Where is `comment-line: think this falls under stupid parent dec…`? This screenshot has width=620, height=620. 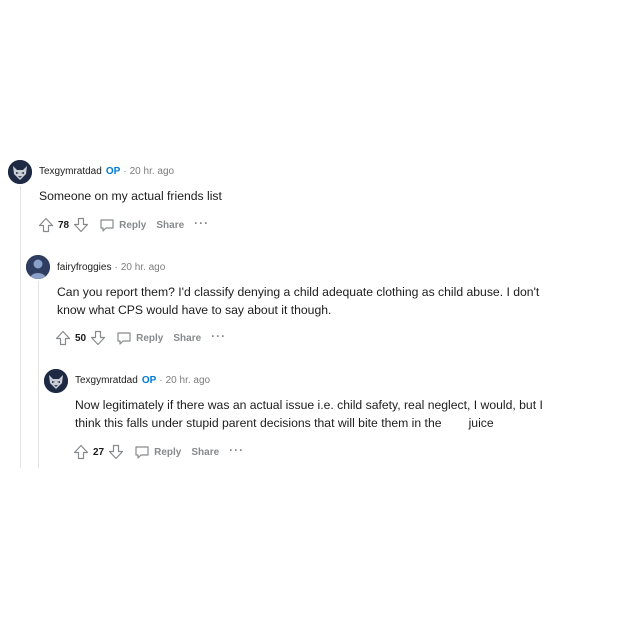 comment-line: think this falls under stupid parent dec… is located at coordinates (284, 423).